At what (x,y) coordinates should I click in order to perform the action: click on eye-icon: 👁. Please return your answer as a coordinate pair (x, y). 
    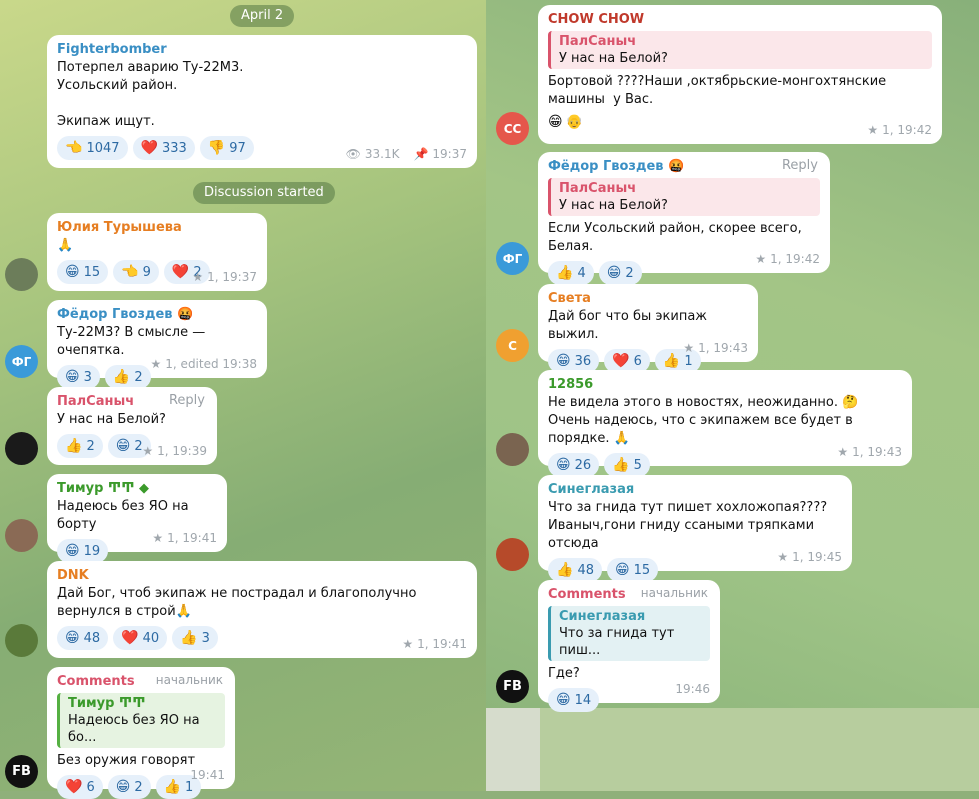
    Looking at the image, I should click on (353, 154).